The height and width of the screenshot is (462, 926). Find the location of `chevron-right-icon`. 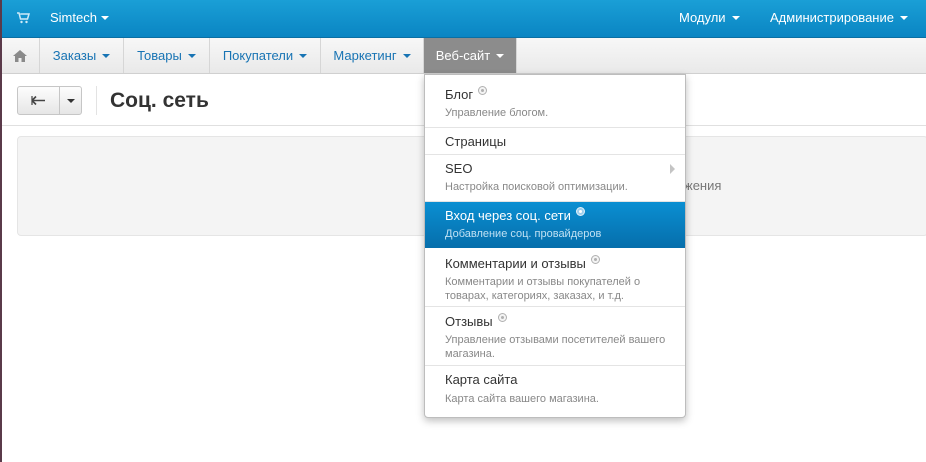

chevron-right-icon is located at coordinates (672, 169).